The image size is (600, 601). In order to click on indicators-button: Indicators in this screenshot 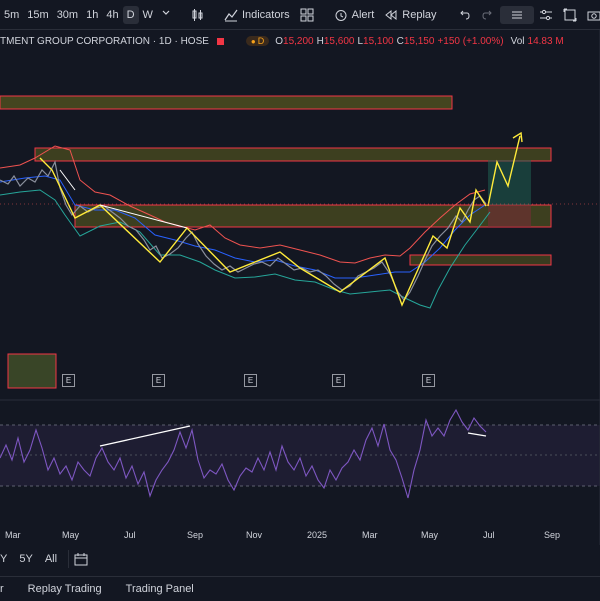, I will do `click(257, 15)`.